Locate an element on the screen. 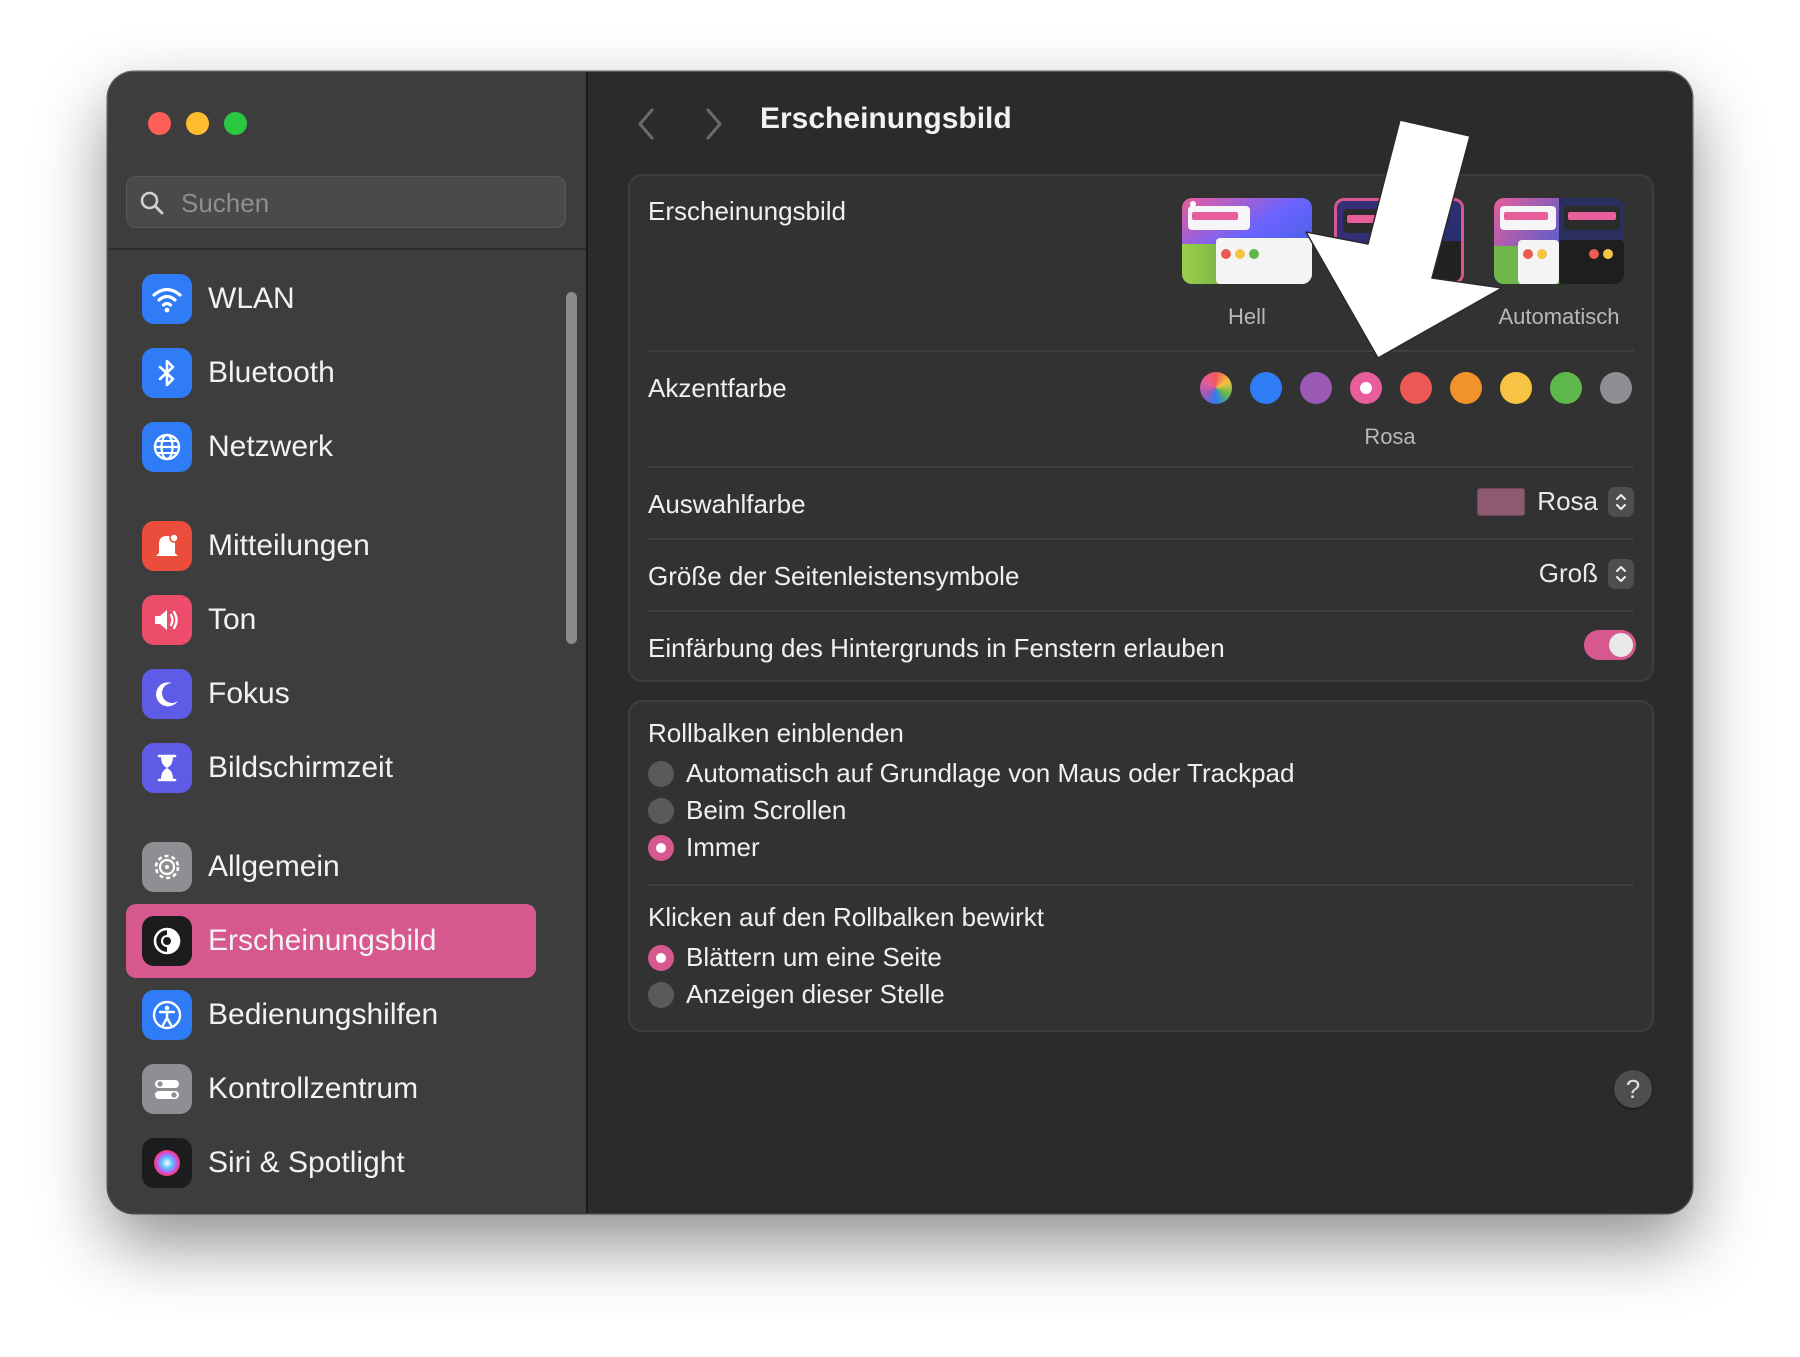  sidebar-item-label: Siri & Spotlight is located at coordinates (306, 1162).